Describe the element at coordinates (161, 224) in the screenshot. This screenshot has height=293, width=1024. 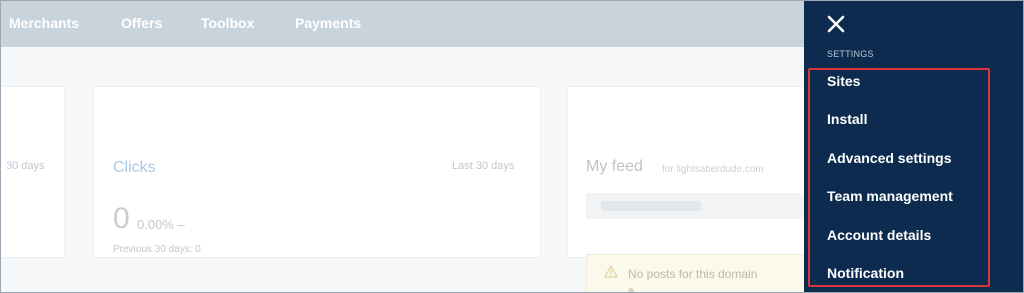
I see `clicks-change: 0.00% –` at that location.